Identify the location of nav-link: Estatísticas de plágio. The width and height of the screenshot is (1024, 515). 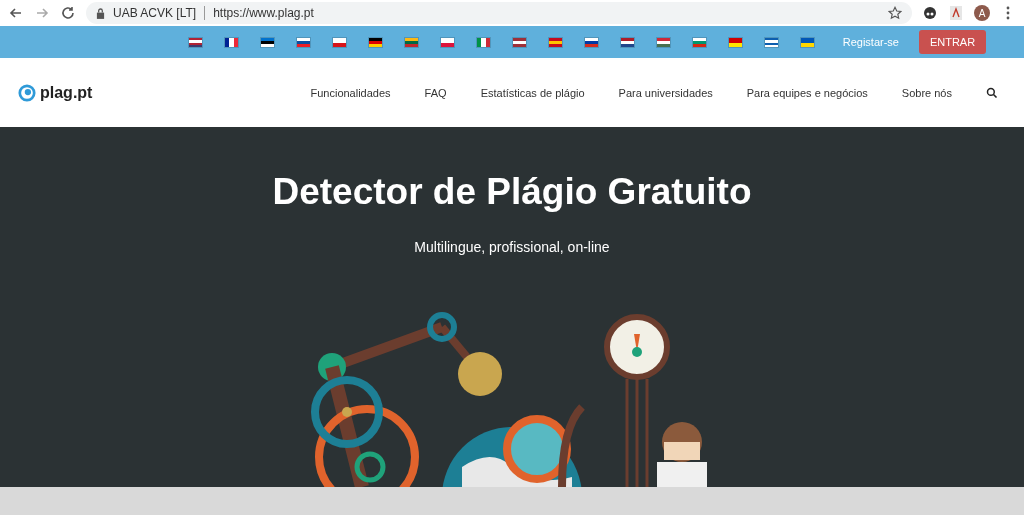
(532, 92).